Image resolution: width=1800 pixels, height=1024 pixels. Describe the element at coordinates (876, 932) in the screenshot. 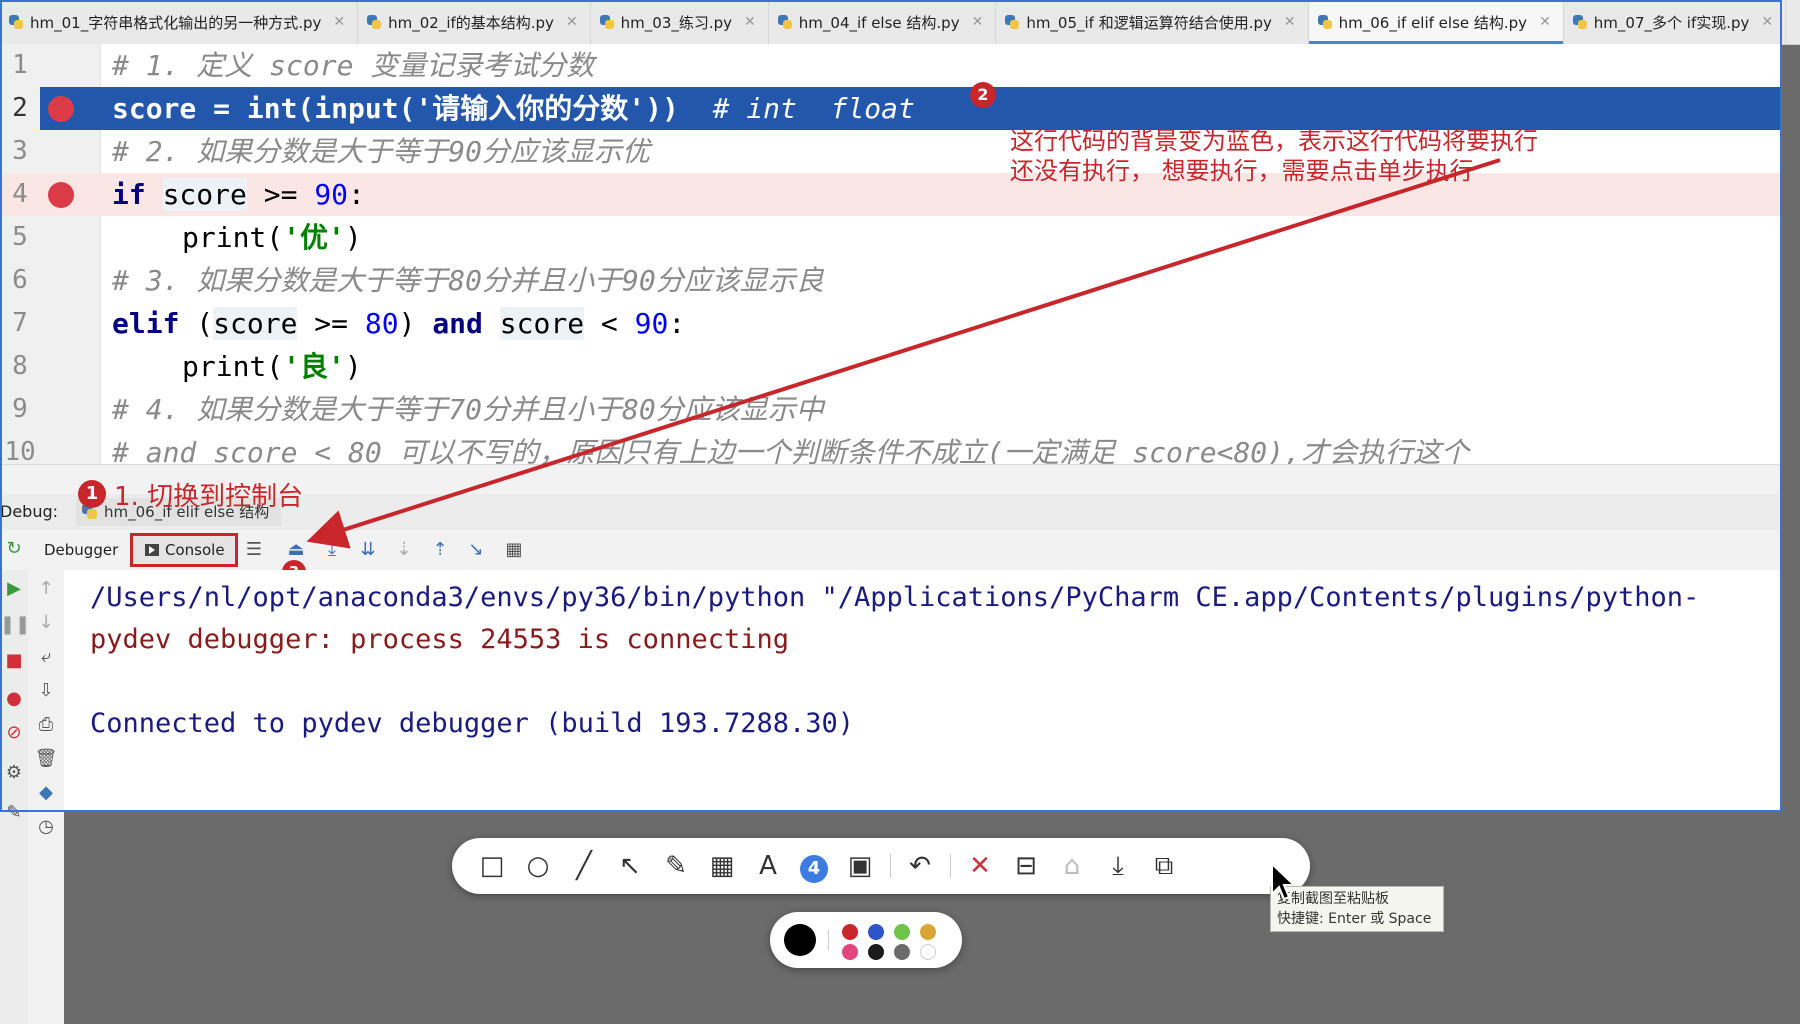

I see `color-swatch-blue` at that location.